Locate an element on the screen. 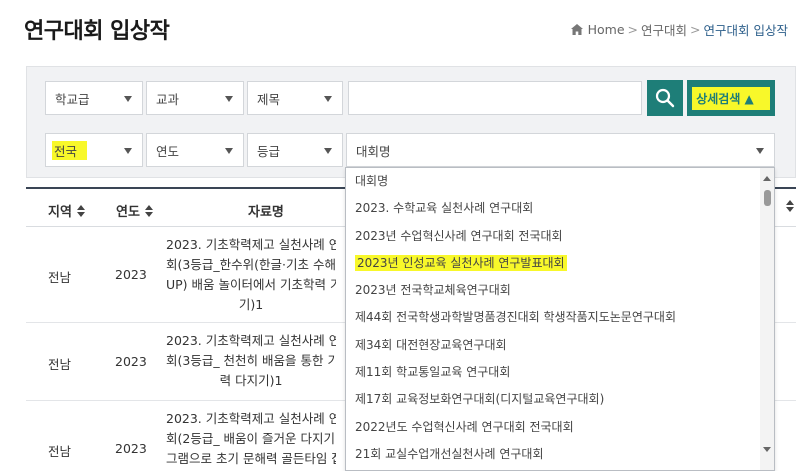 The height and width of the screenshot is (471, 800). search-icon is located at coordinates (665, 98).